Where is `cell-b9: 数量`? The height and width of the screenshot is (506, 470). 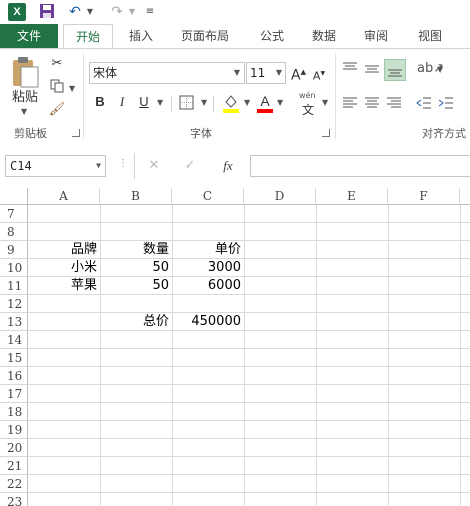 cell-b9: 数量 is located at coordinates (136, 250).